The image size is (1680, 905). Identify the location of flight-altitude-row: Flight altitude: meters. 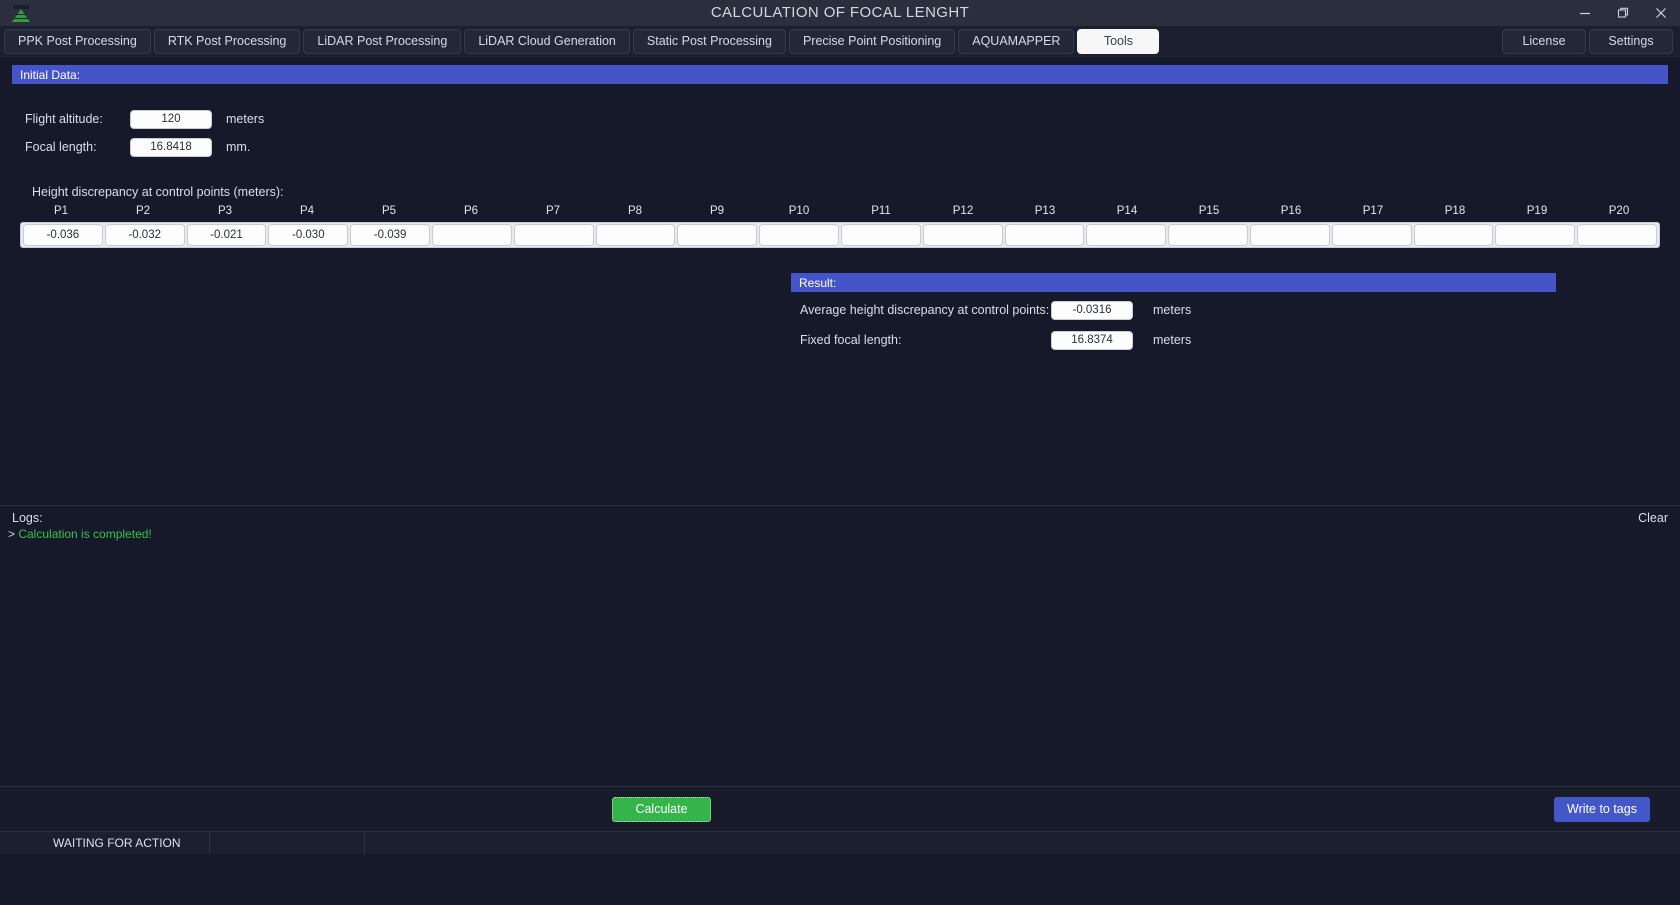
(840, 119).